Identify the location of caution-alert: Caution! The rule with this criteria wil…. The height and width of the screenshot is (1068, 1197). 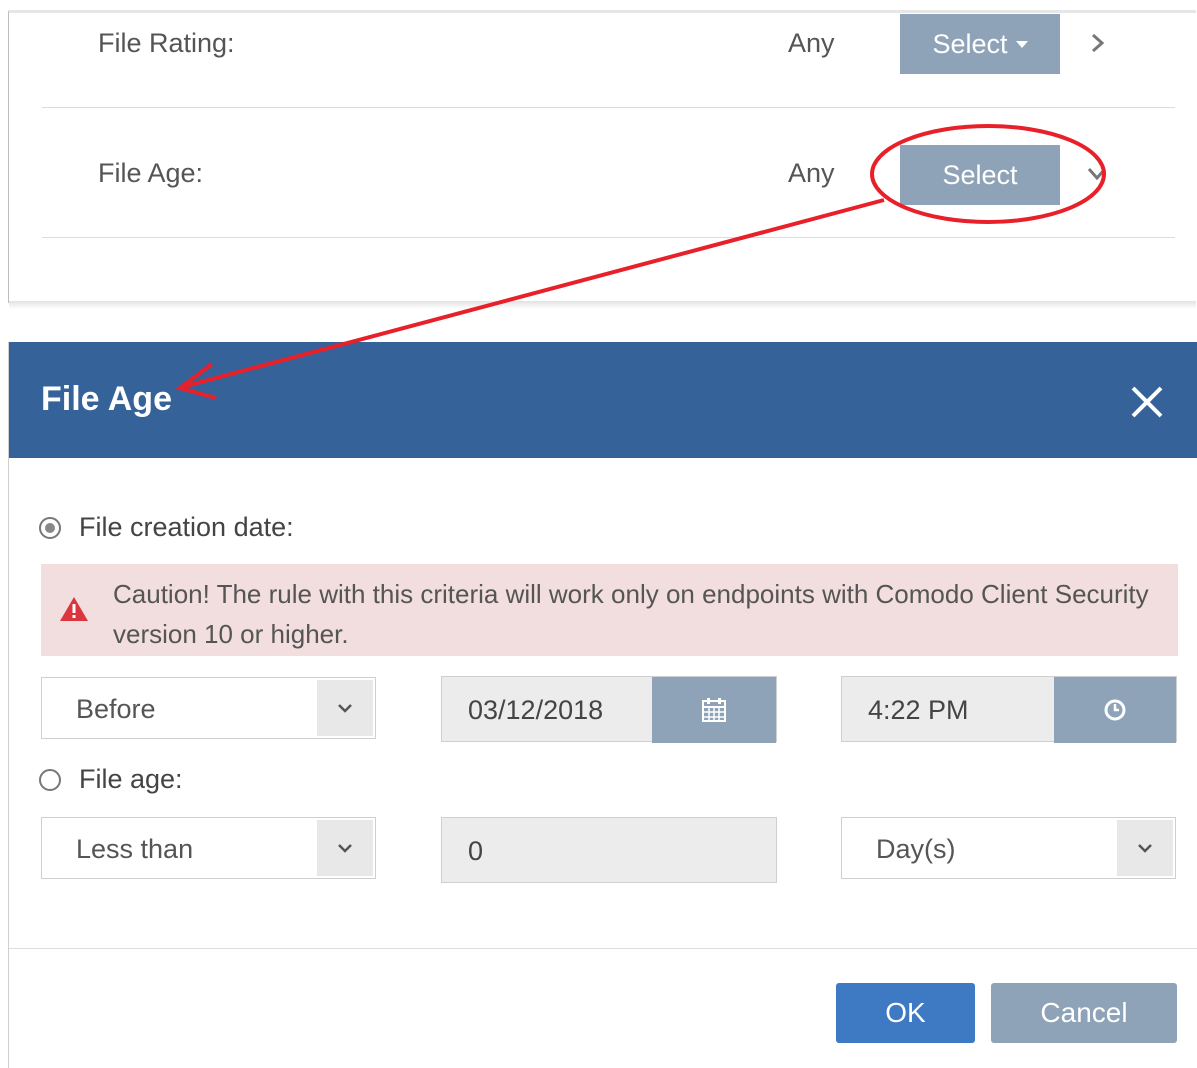
(609, 610).